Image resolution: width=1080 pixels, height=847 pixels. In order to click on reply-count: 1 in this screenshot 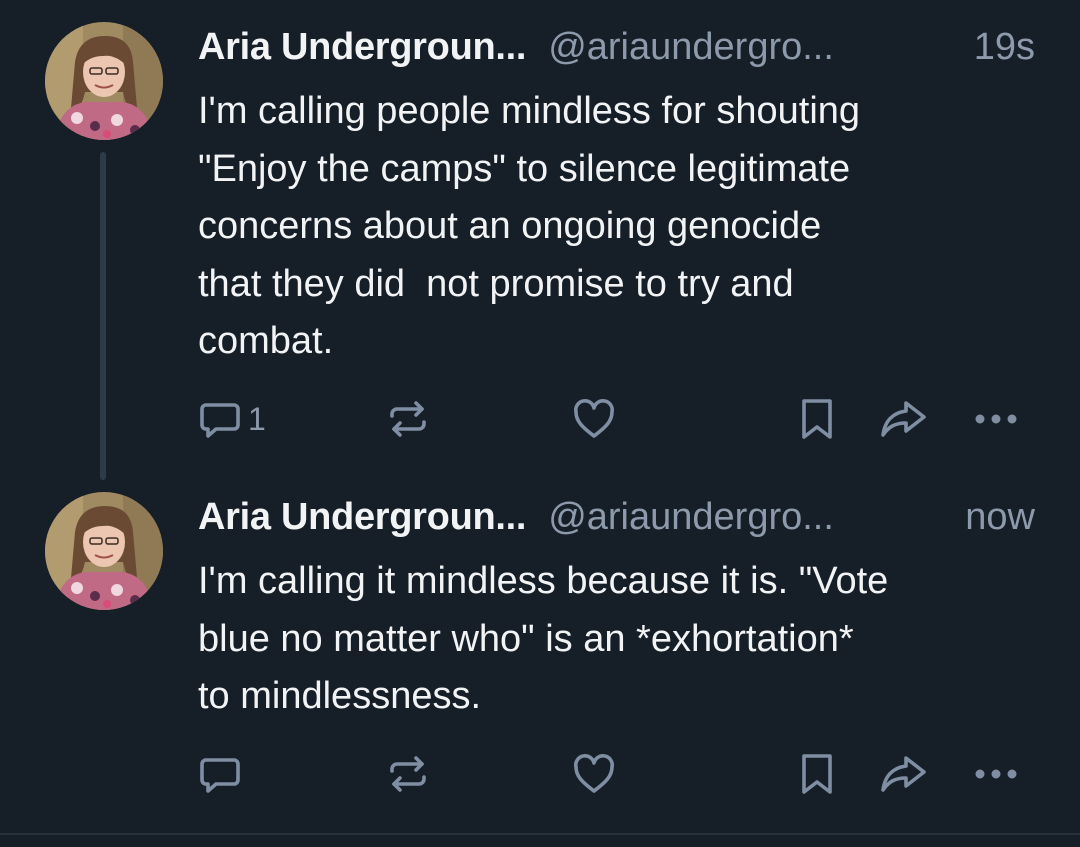, I will do `click(257, 418)`.